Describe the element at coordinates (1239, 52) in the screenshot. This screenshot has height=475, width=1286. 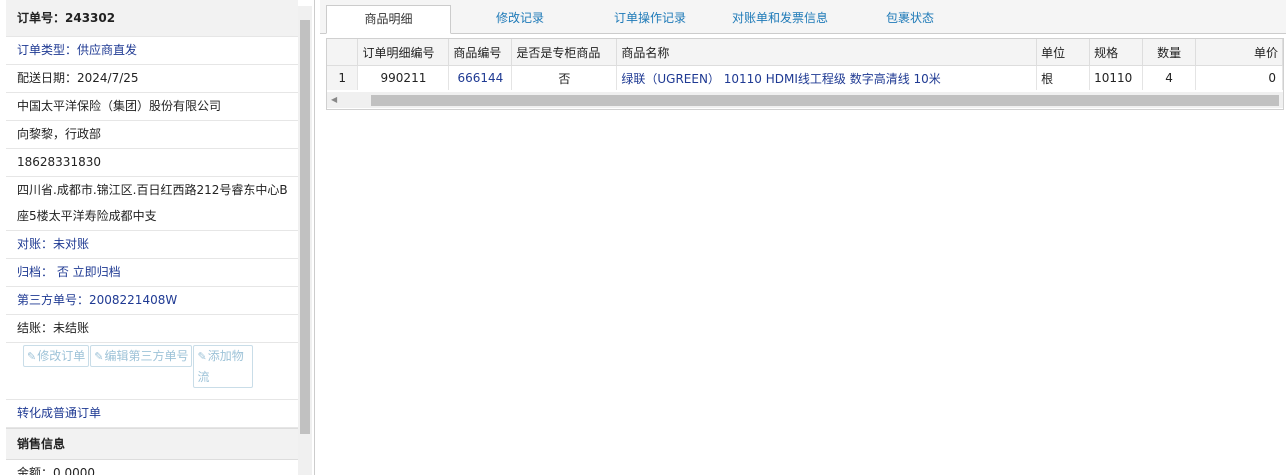
I see `column-header-unit-price: 单价` at that location.